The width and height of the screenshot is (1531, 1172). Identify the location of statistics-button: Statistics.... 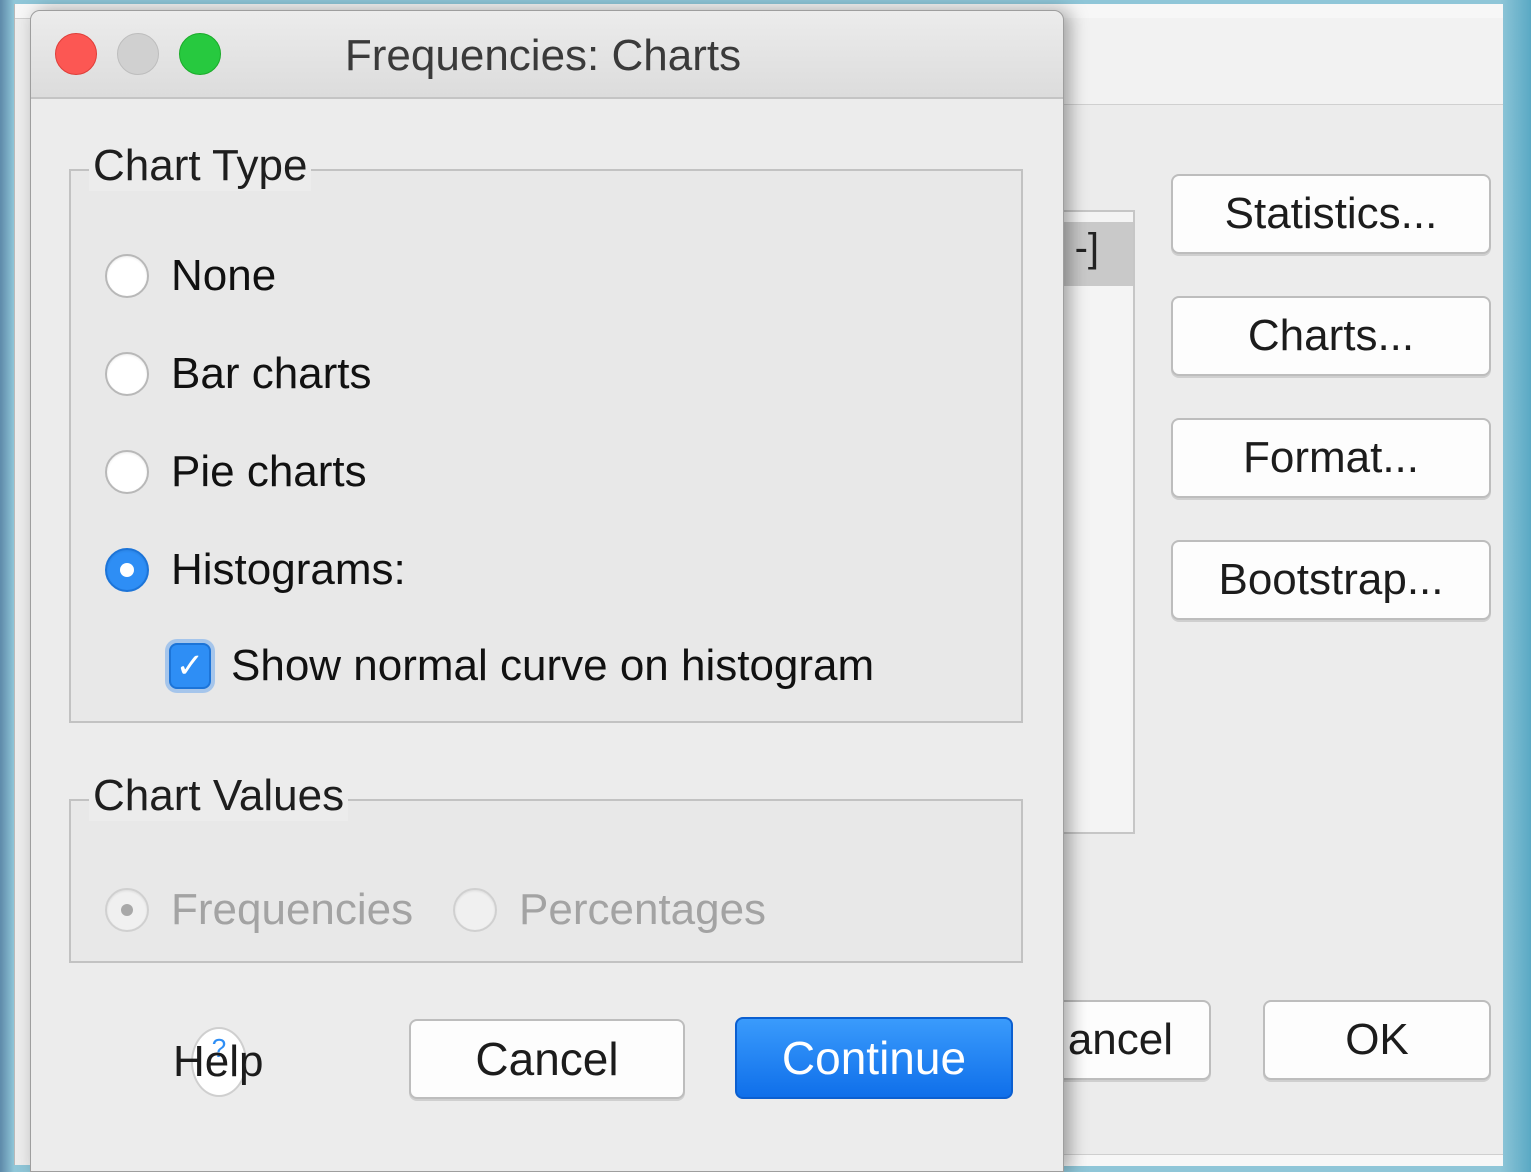
(1331, 214).